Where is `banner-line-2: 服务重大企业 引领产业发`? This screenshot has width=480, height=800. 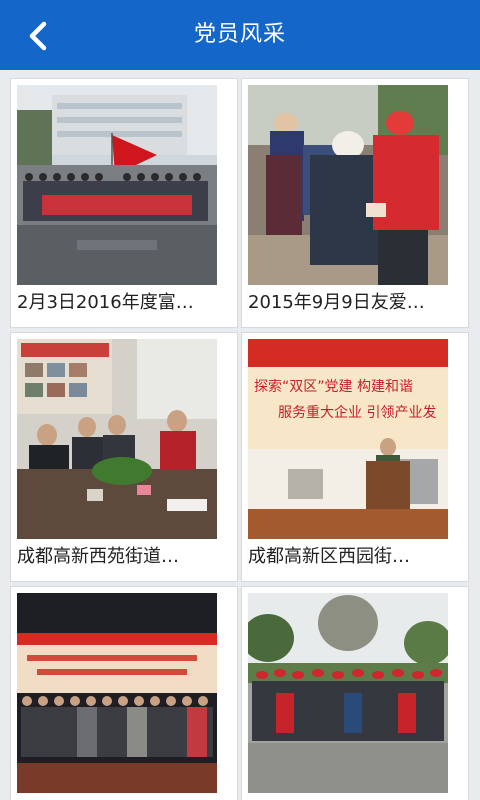 banner-line-2: 服务重大企业 引领产业发 is located at coordinates (357, 412).